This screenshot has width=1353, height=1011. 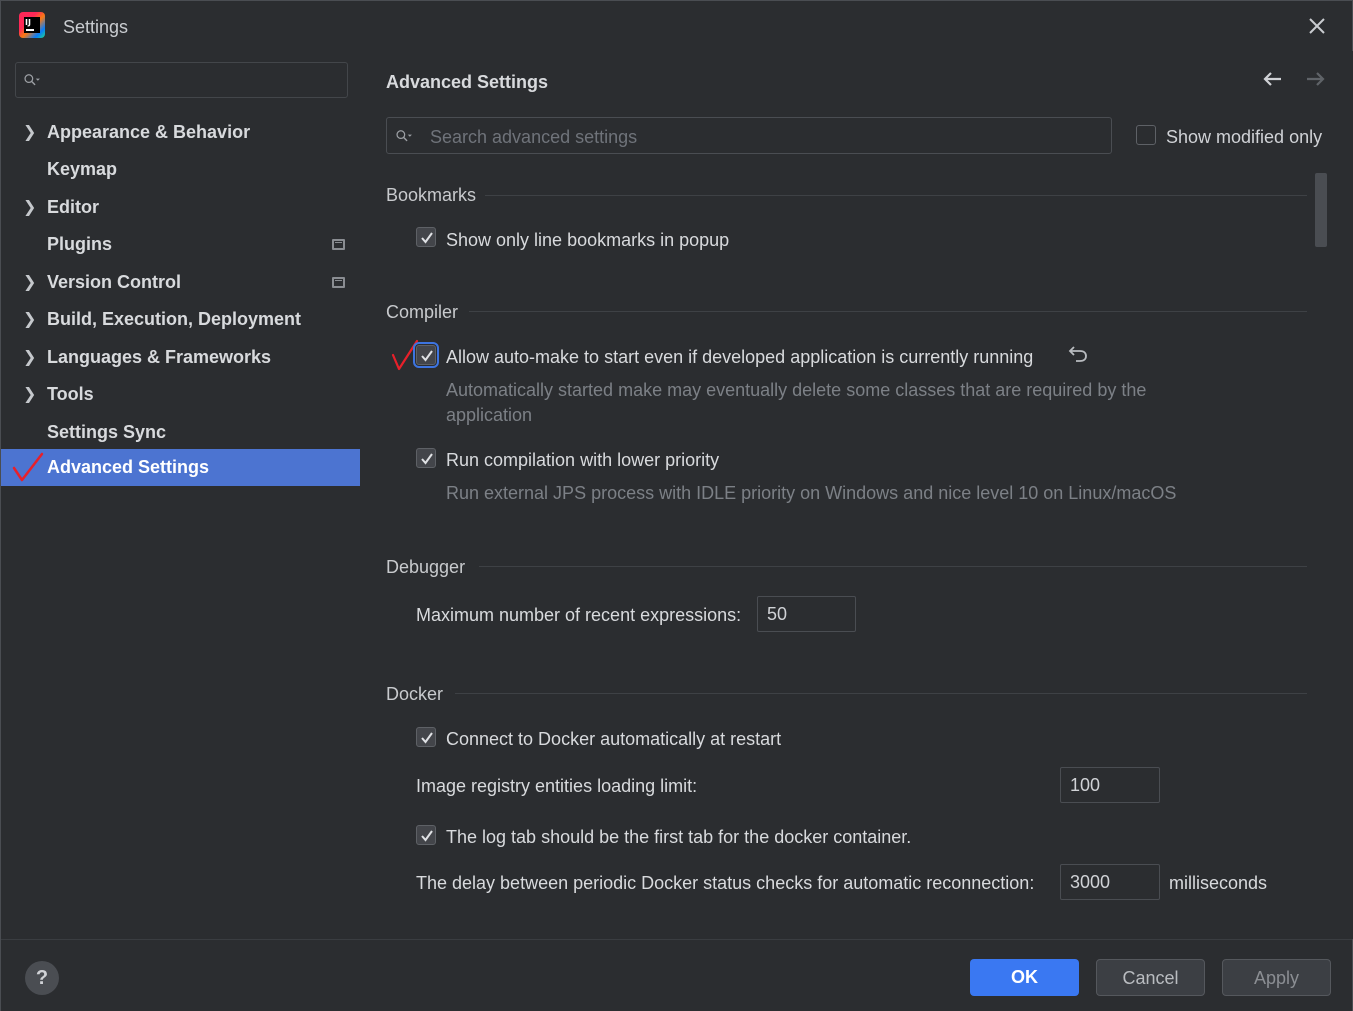 What do you see at coordinates (180, 244) in the screenshot?
I see `sidebar-item-plugins: Plugins` at bounding box center [180, 244].